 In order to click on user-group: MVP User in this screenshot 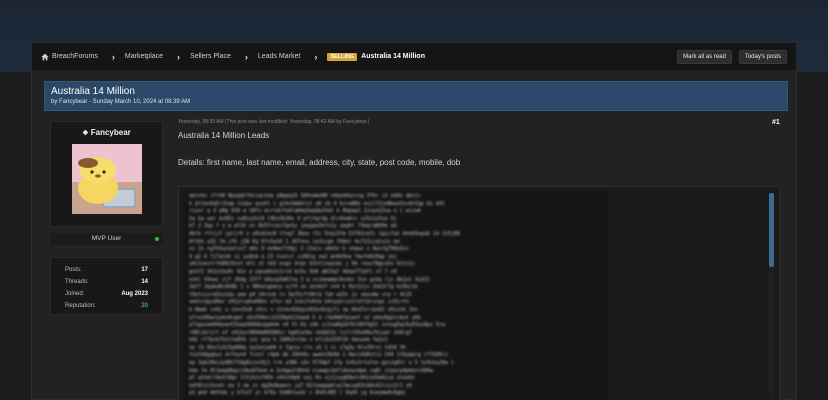, I will do `click(106, 239)`.